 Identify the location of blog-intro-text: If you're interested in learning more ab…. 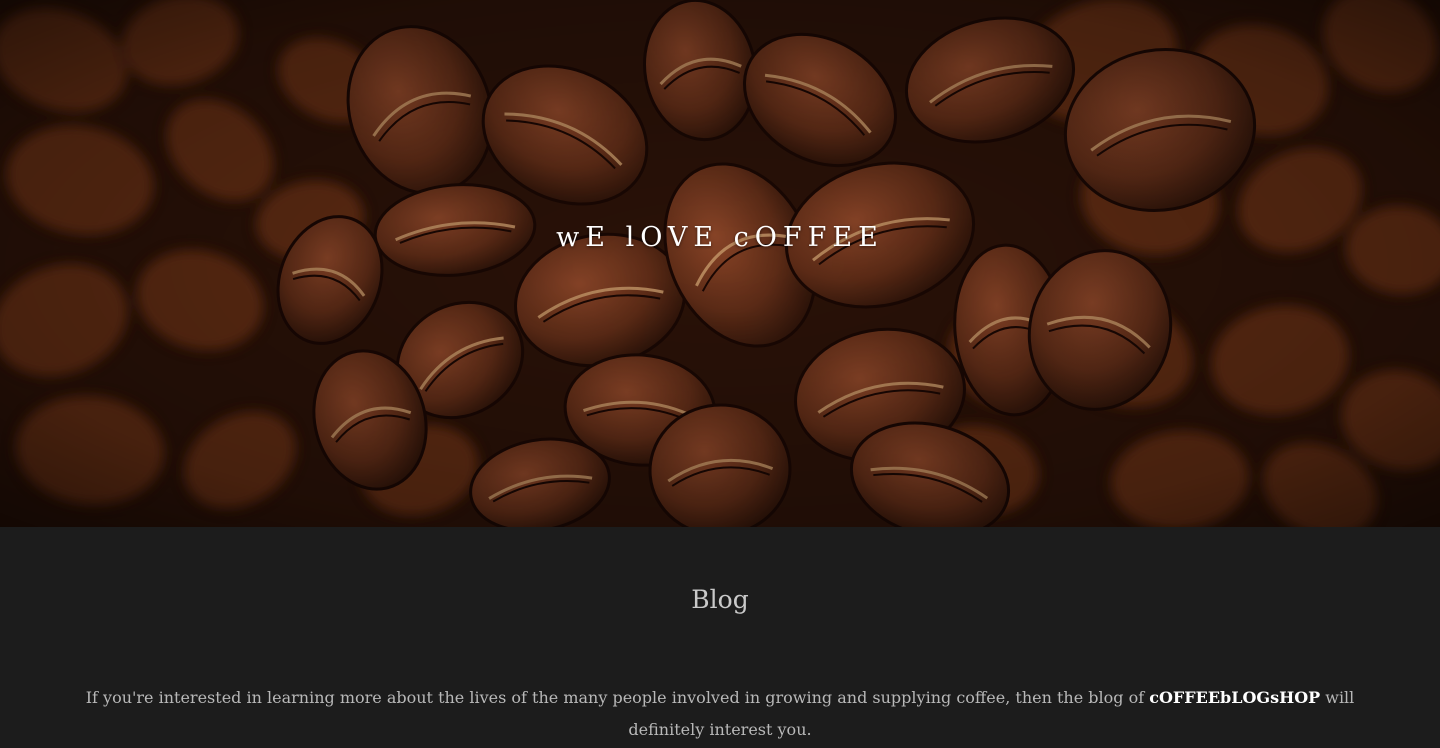
(720, 714).